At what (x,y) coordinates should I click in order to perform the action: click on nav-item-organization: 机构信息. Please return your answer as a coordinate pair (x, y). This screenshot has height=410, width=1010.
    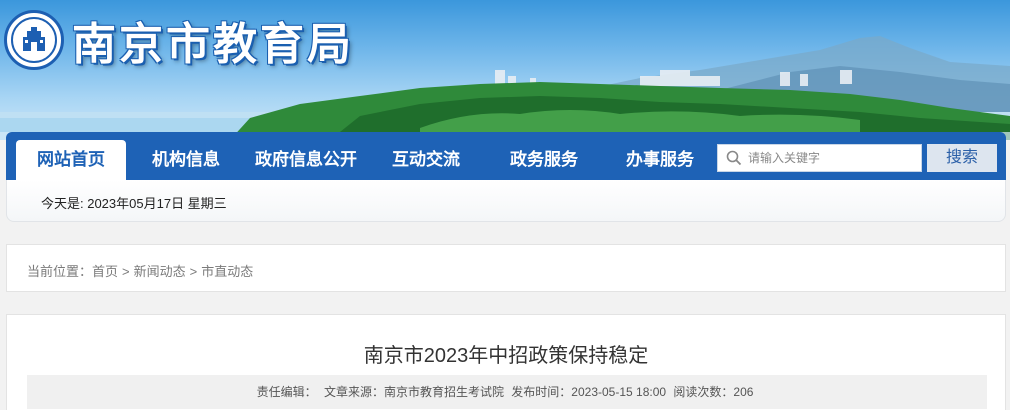
    Looking at the image, I should click on (186, 160).